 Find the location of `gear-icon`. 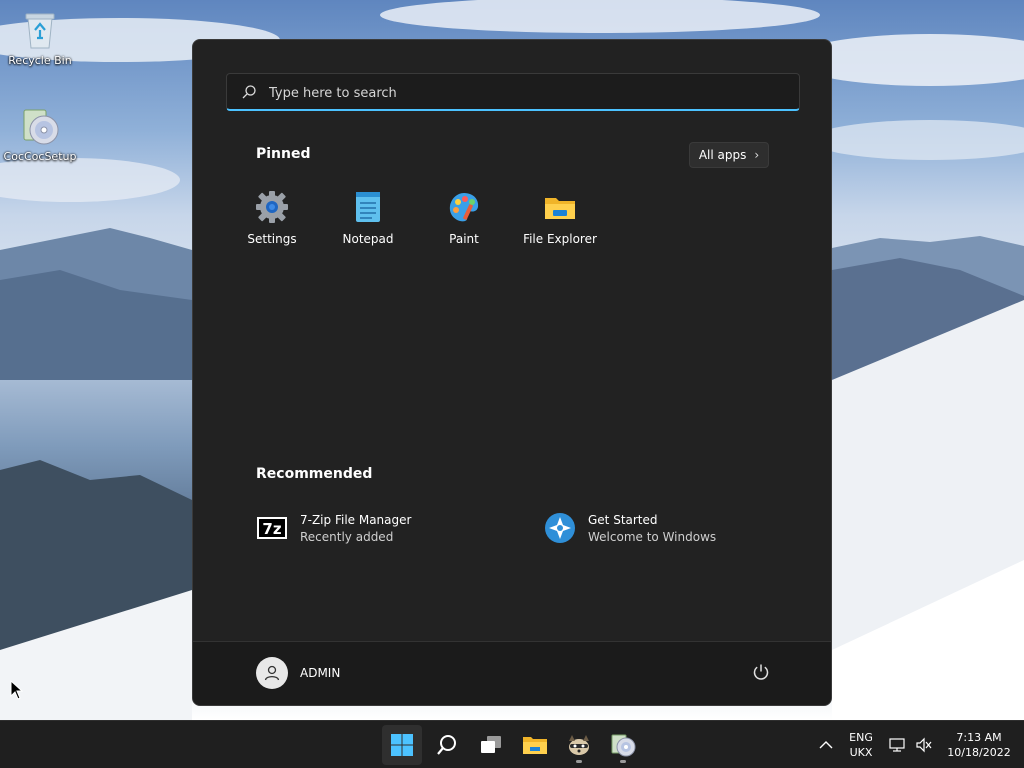

gear-icon is located at coordinates (272, 207).